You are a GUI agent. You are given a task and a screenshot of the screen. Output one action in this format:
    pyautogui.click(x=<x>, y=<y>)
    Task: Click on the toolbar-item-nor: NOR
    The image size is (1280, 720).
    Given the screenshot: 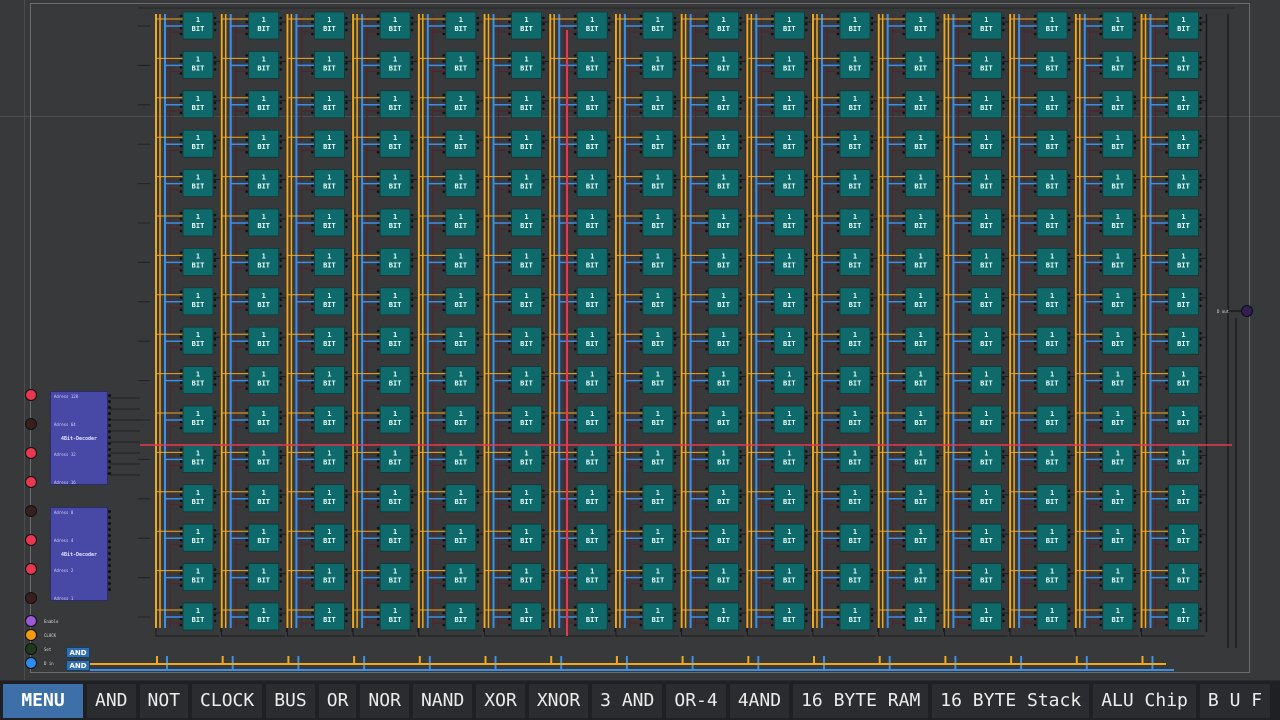 What is the action you would take?
    pyautogui.click(x=384, y=700)
    